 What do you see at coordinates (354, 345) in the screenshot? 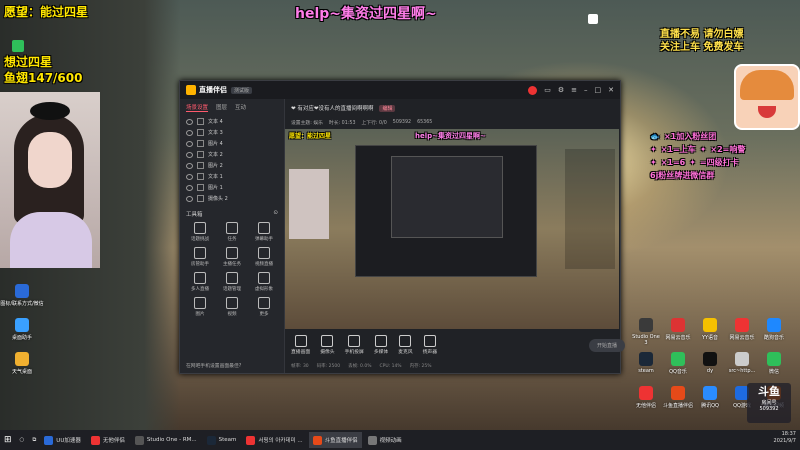
I see `toolbar-button: 手机投屏` at bounding box center [354, 345].